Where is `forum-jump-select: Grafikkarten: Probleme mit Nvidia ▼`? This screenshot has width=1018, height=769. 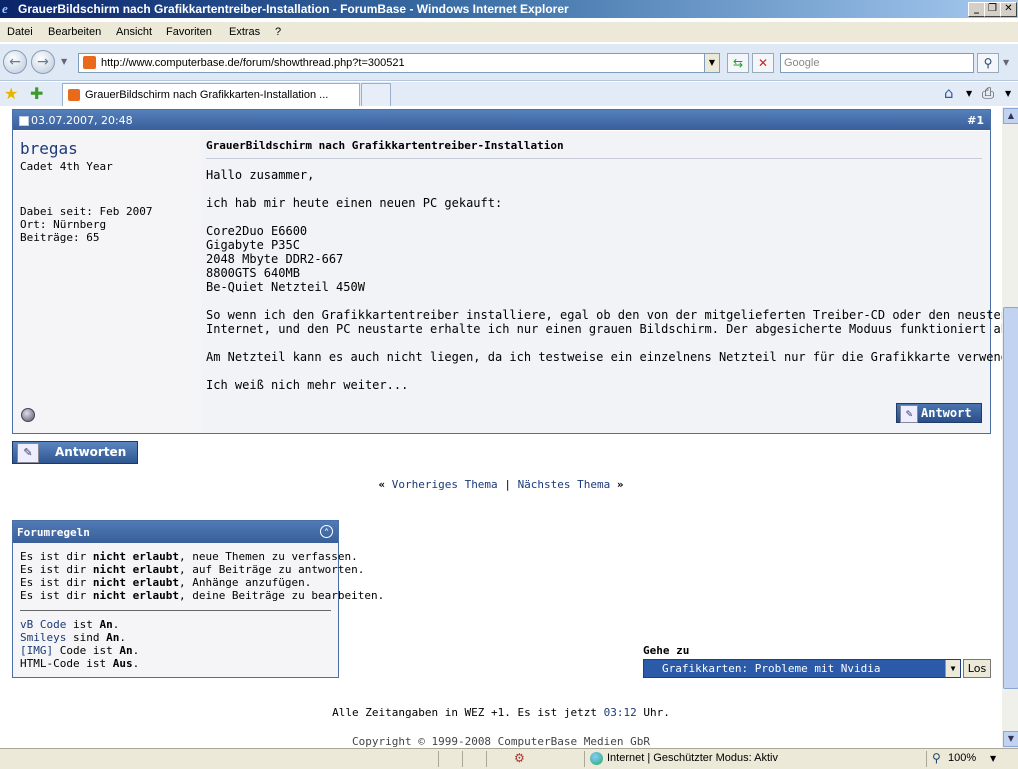 forum-jump-select: Grafikkarten: Probleme mit Nvidia ▼ is located at coordinates (802, 668).